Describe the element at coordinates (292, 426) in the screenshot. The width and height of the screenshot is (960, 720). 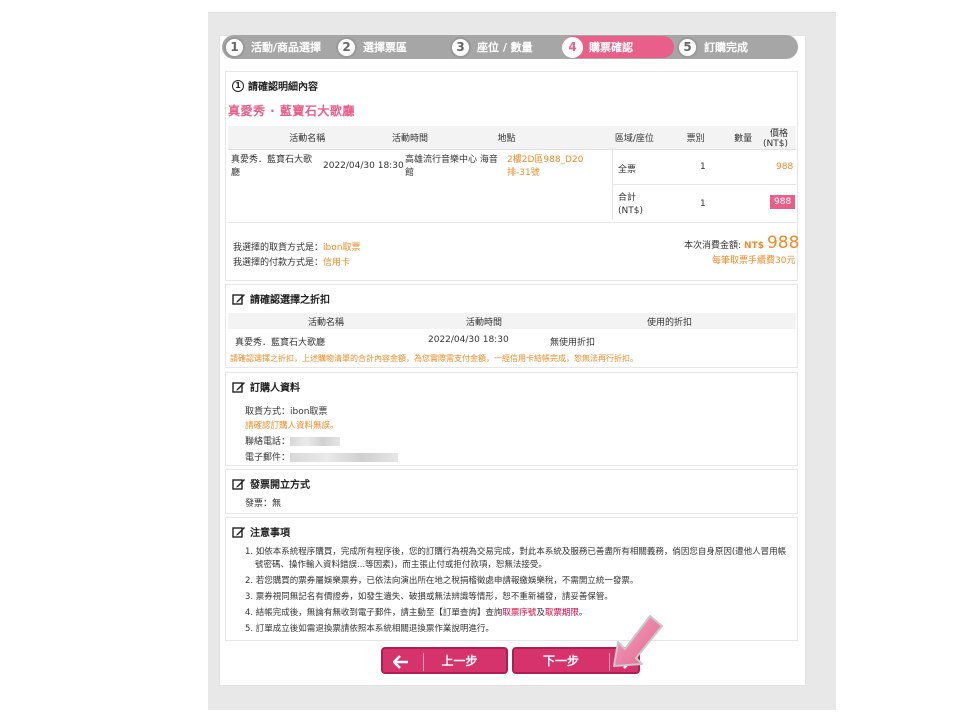
I see `buyer-verify-note: 請確認訂購人資料無誤。` at that location.